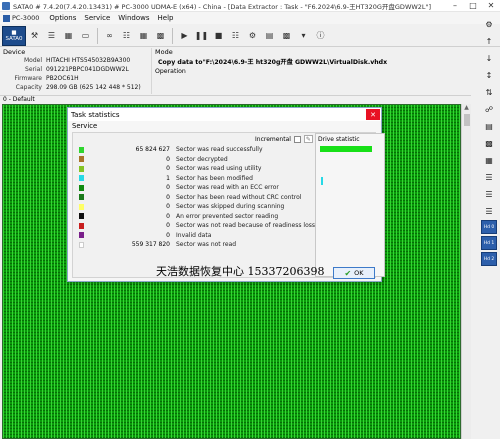 The width and height of the screenshot is (500, 439). What do you see at coordinates (201, 36) in the screenshot?
I see `pause-icon: ❚❚` at bounding box center [201, 36].